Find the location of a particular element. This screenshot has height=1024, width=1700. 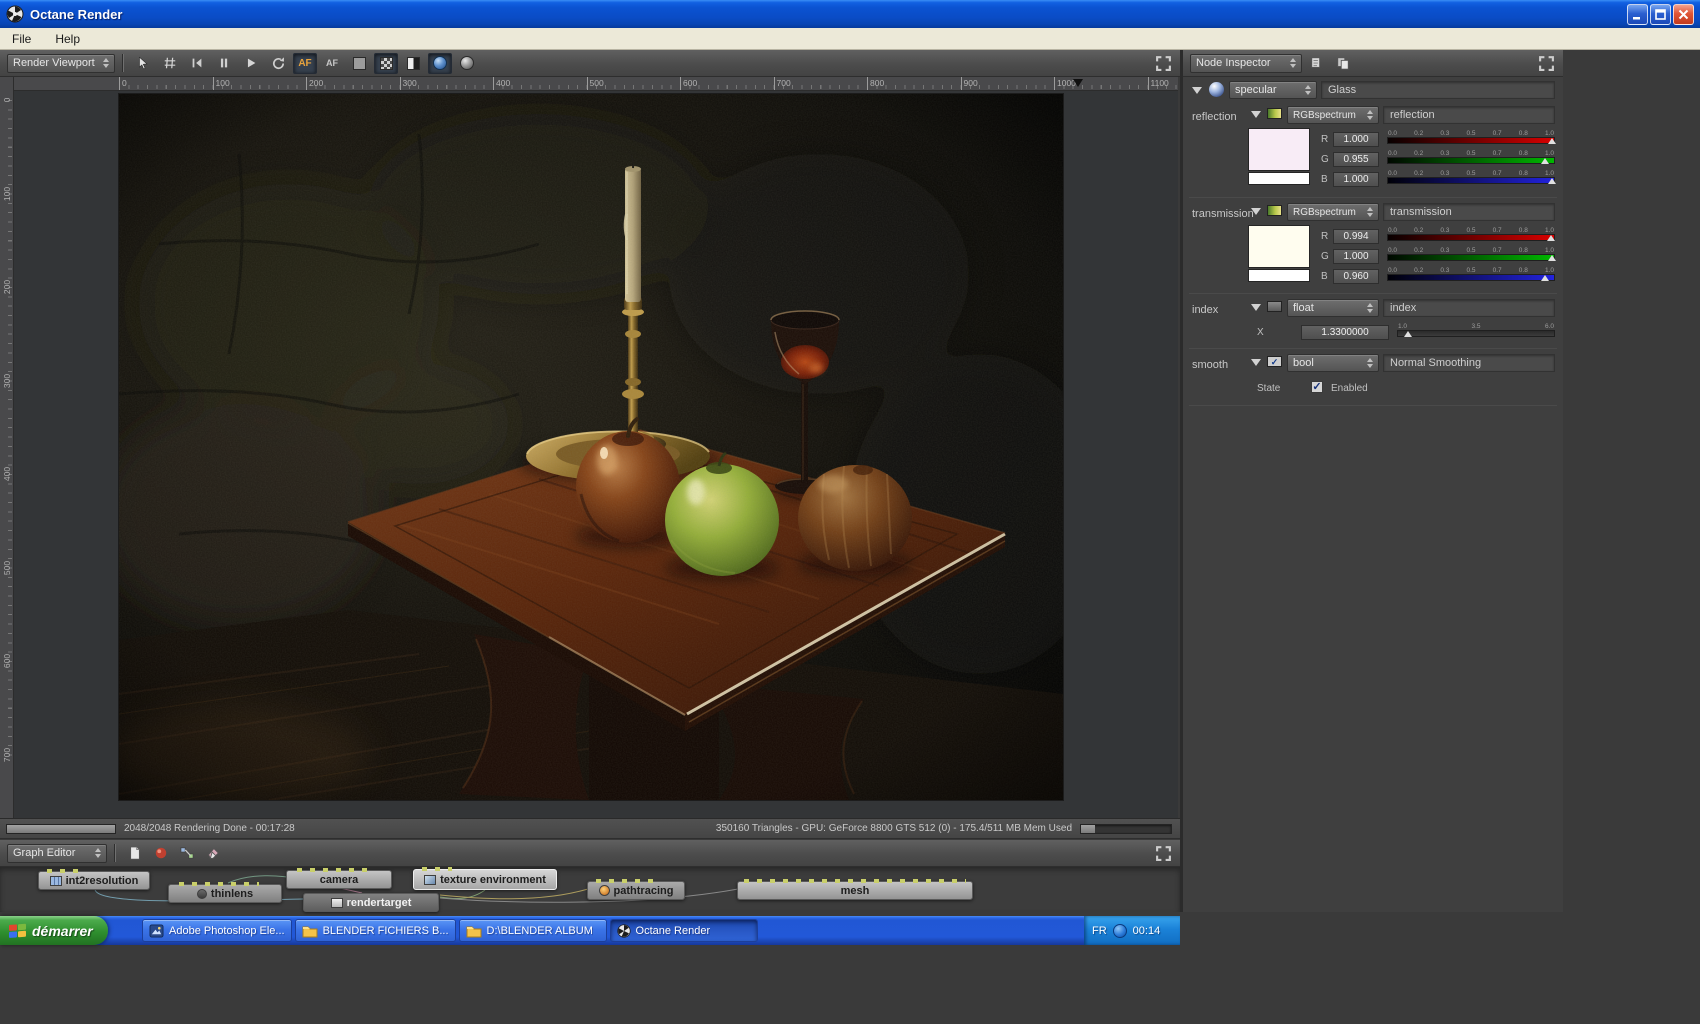

graph-node-int2resolution: int2resolution is located at coordinates (94, 879).